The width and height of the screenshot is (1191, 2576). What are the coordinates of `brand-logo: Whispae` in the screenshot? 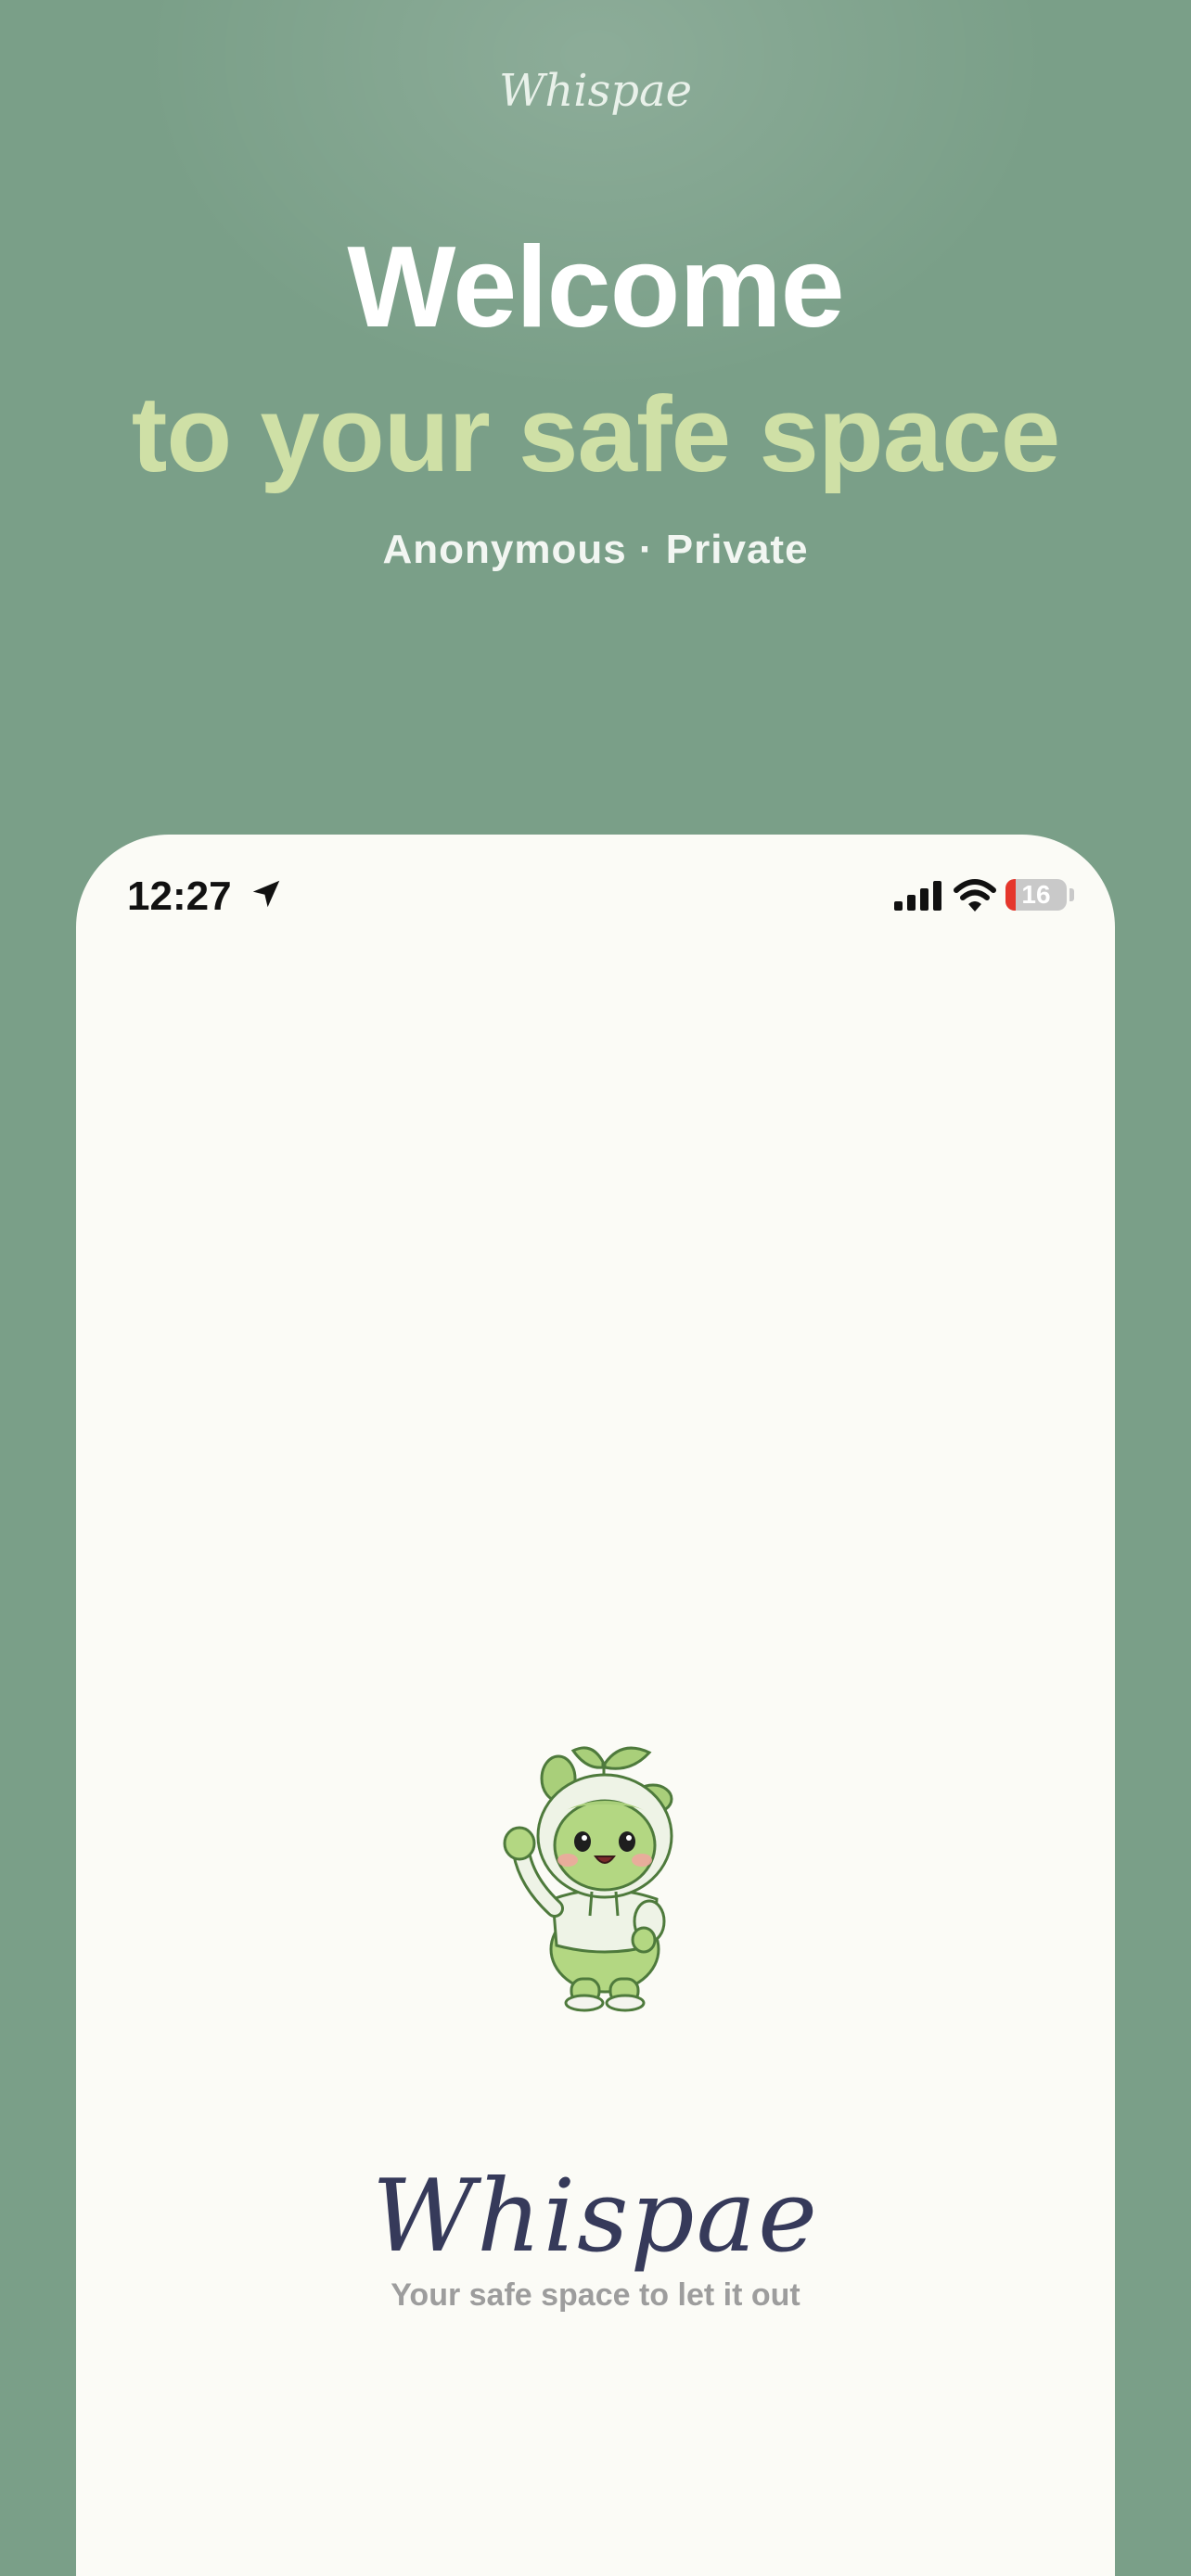 It's located at (595, 2217).